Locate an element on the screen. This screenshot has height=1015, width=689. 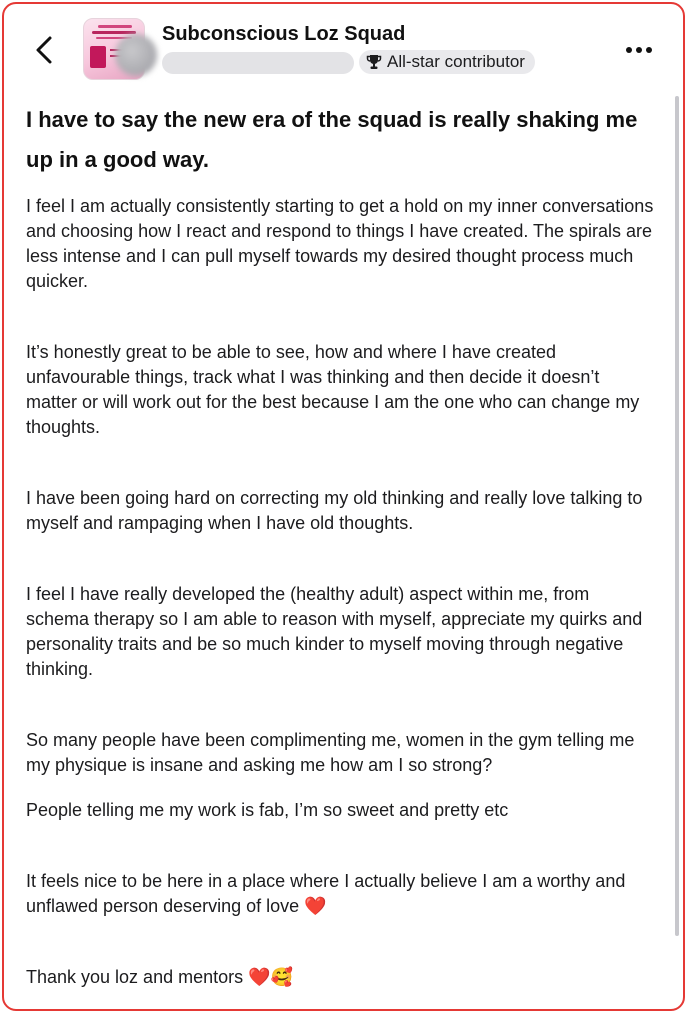
back-button is located at coordinates (48, 50).